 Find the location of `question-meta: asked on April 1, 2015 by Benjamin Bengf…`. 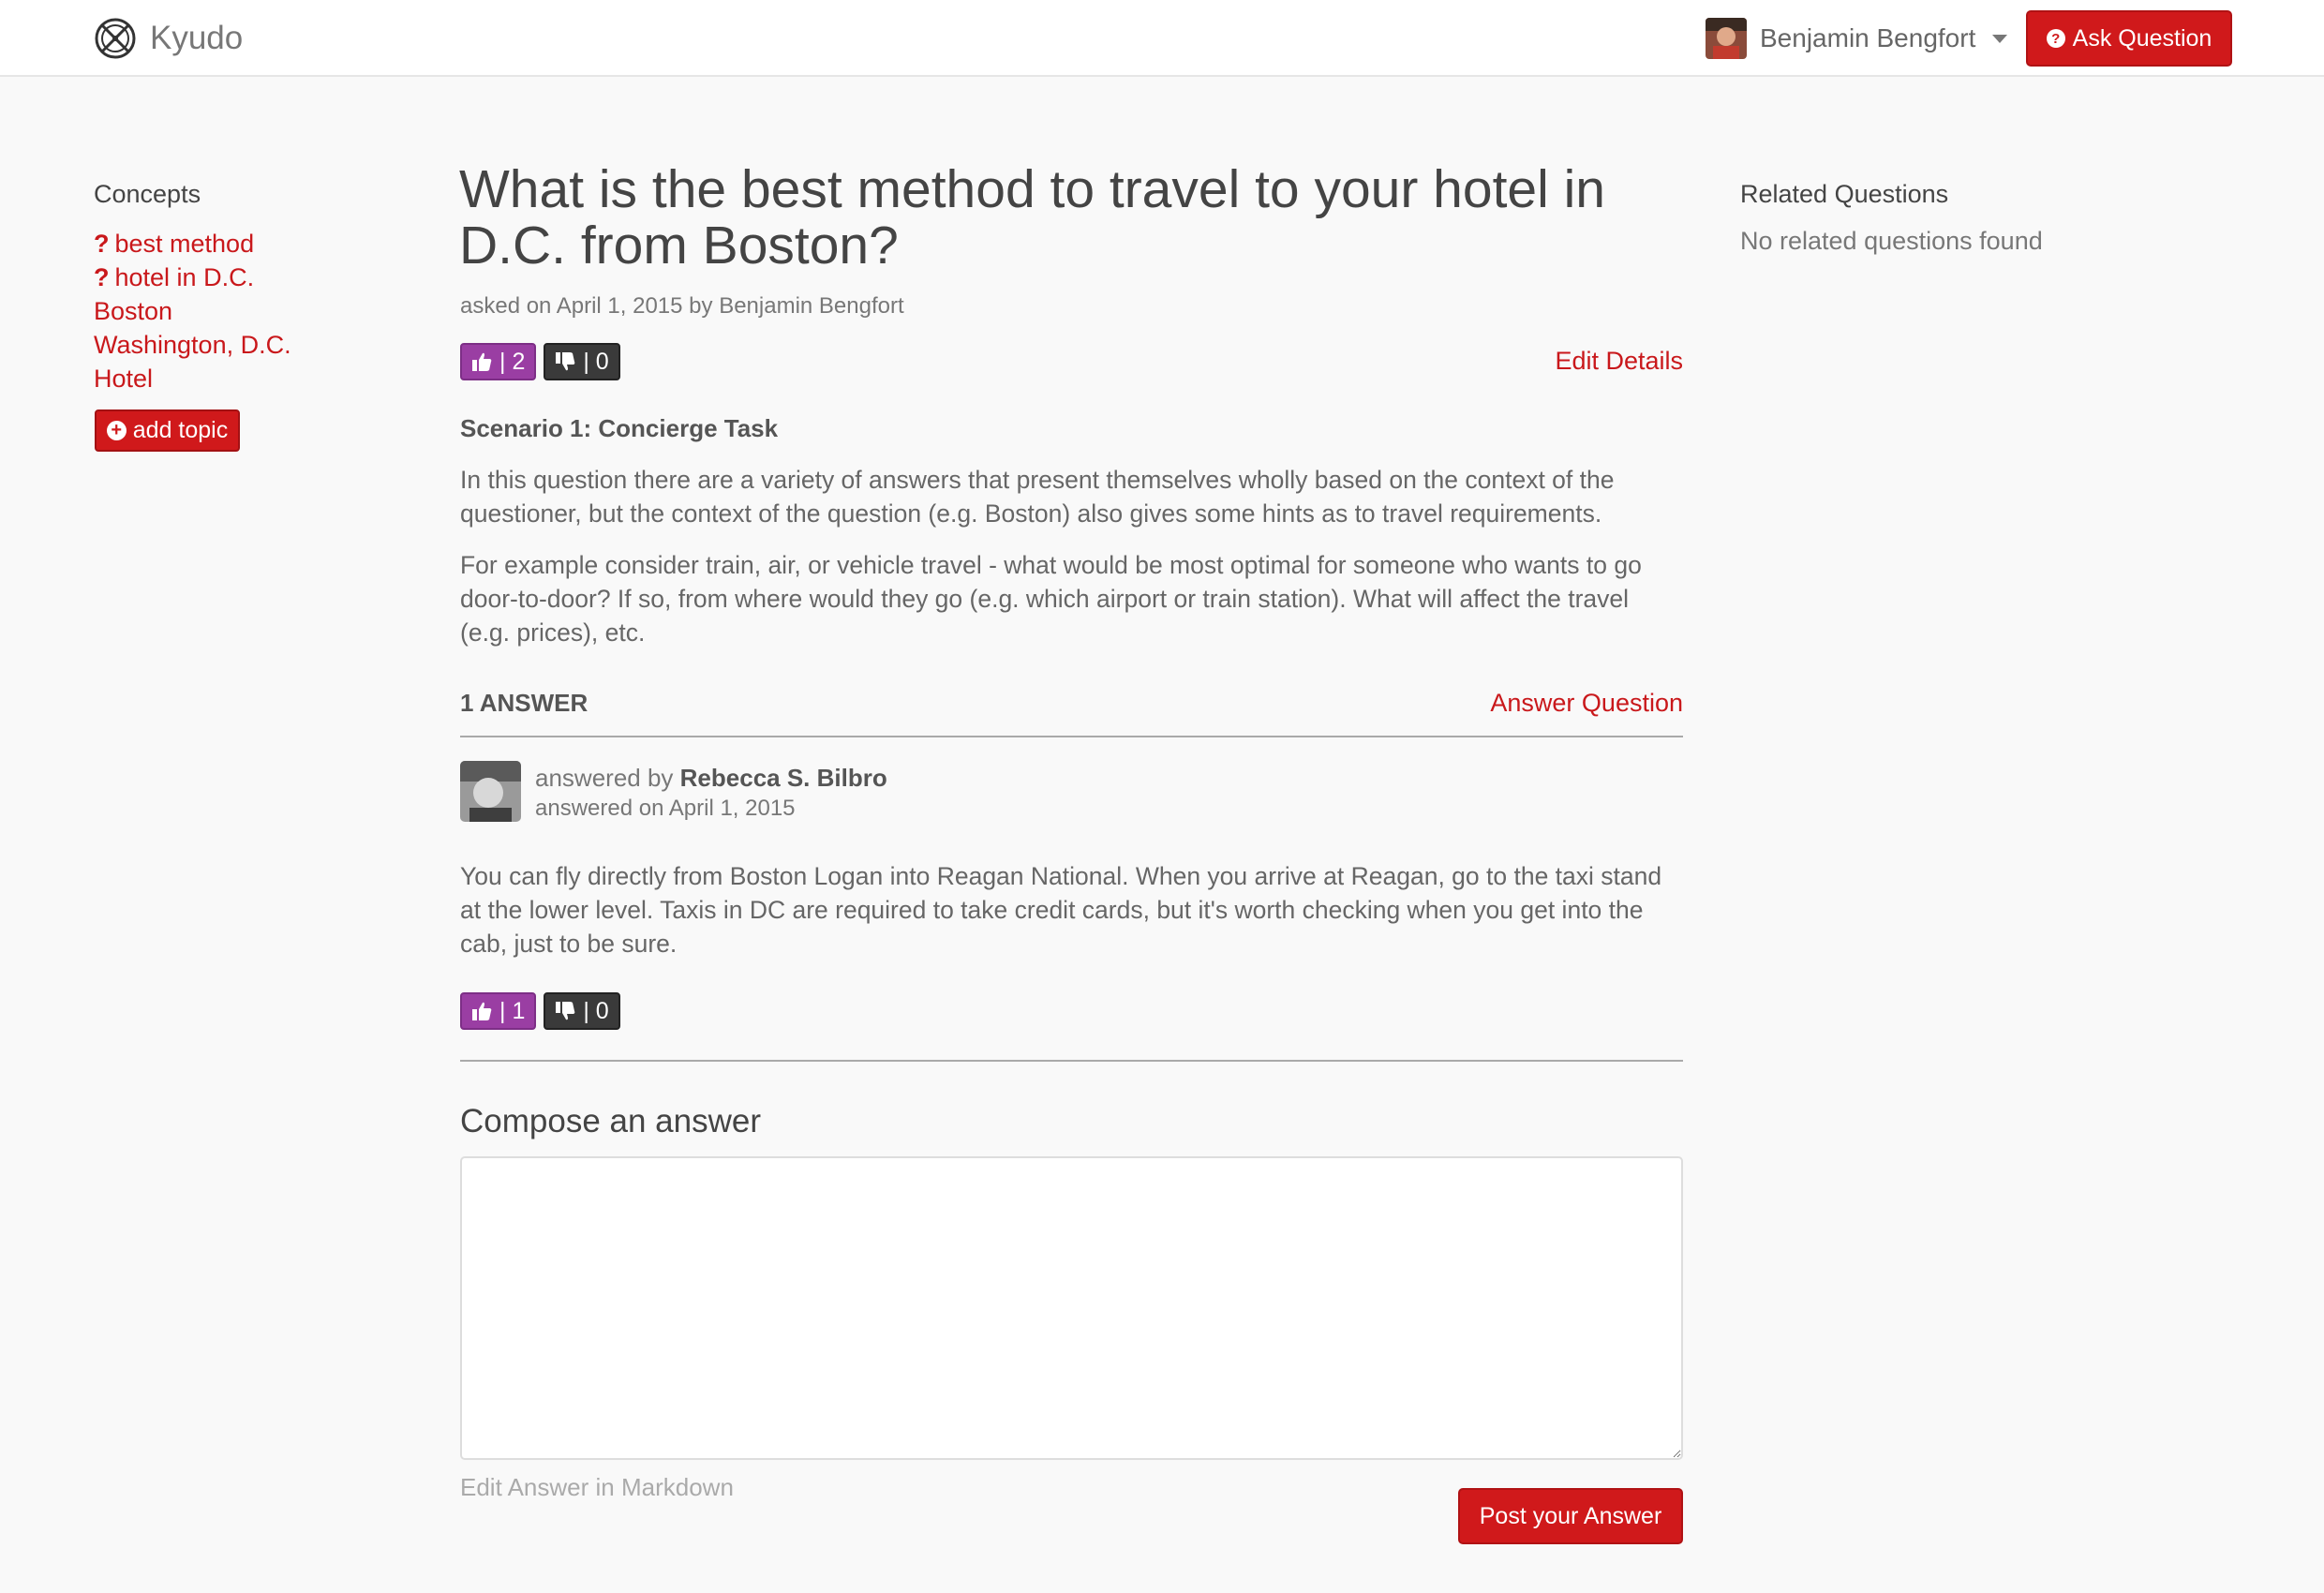

question-meta: asked on April 1, 2015 by Benjamin Bengf… is located at coordinates (682, 306).